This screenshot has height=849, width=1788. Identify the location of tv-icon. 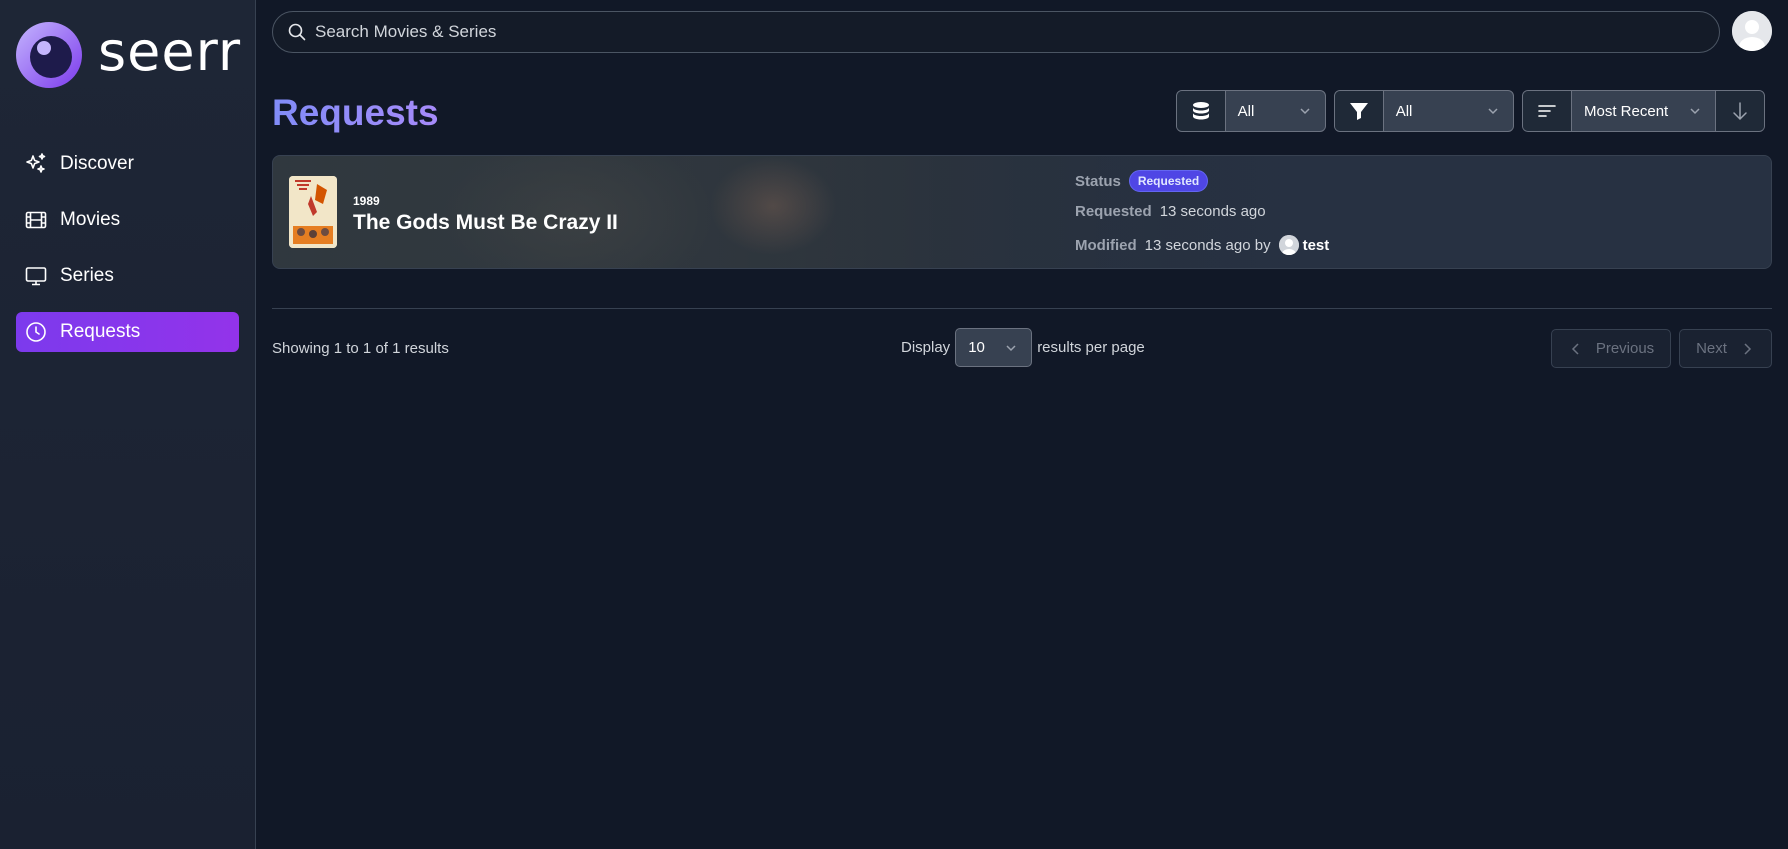
(36, 276).